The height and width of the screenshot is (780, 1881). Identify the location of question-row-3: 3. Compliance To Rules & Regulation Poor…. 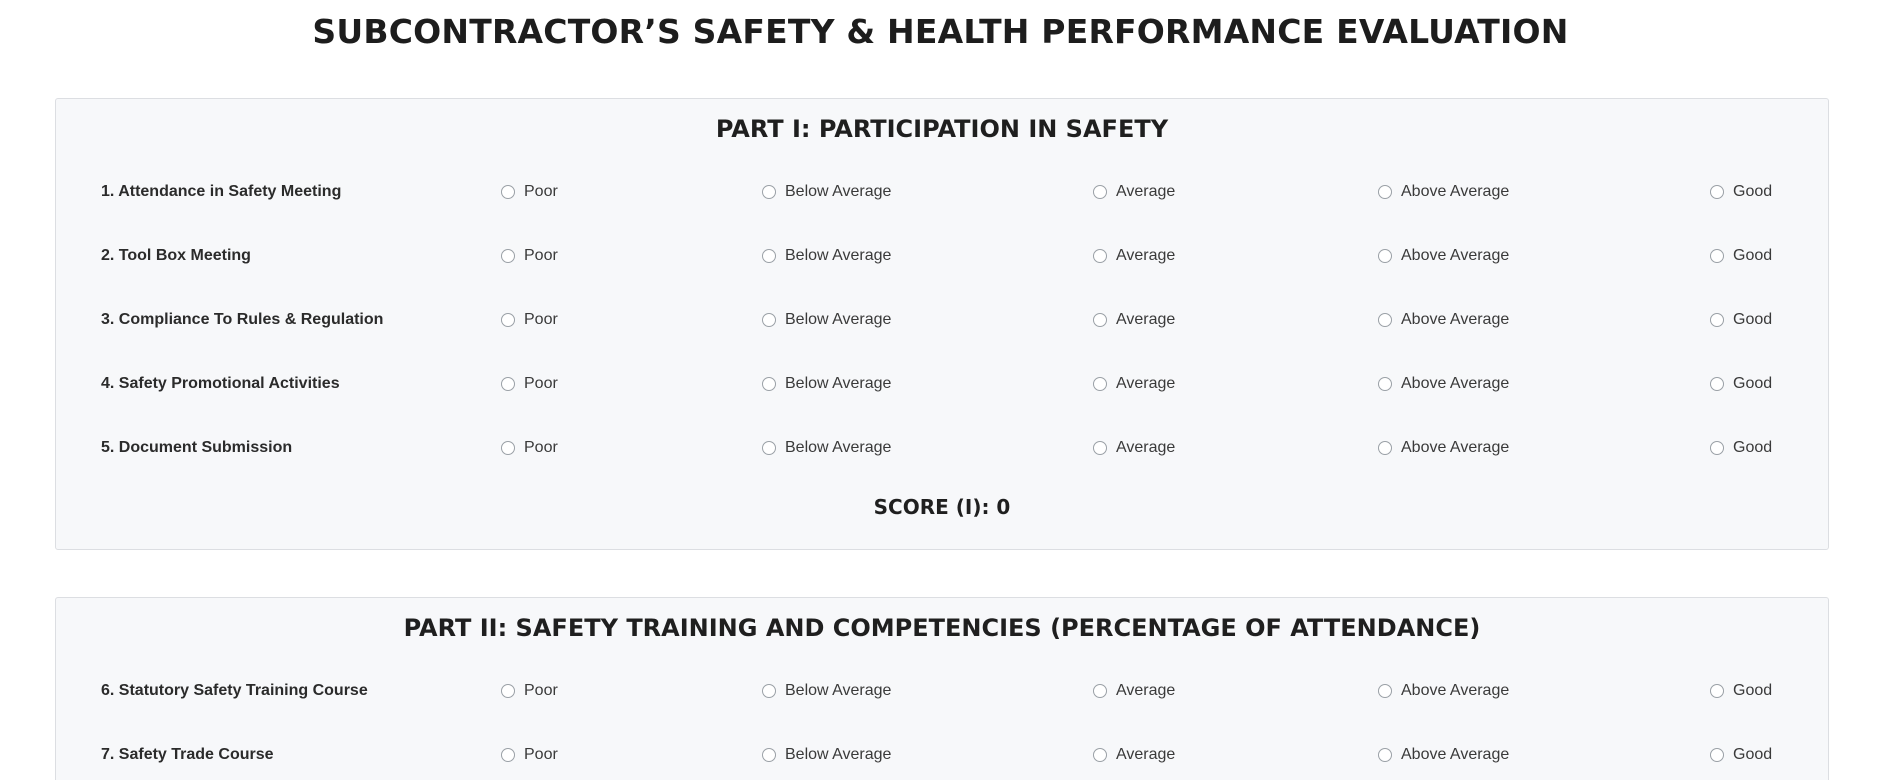
(942, 320).